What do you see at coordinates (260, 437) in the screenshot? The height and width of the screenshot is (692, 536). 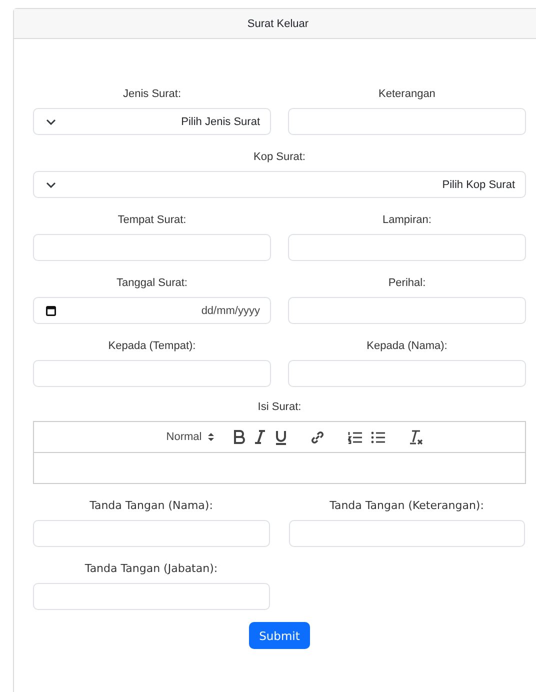 I see `italic-icon` at bounding box center [260, 437].